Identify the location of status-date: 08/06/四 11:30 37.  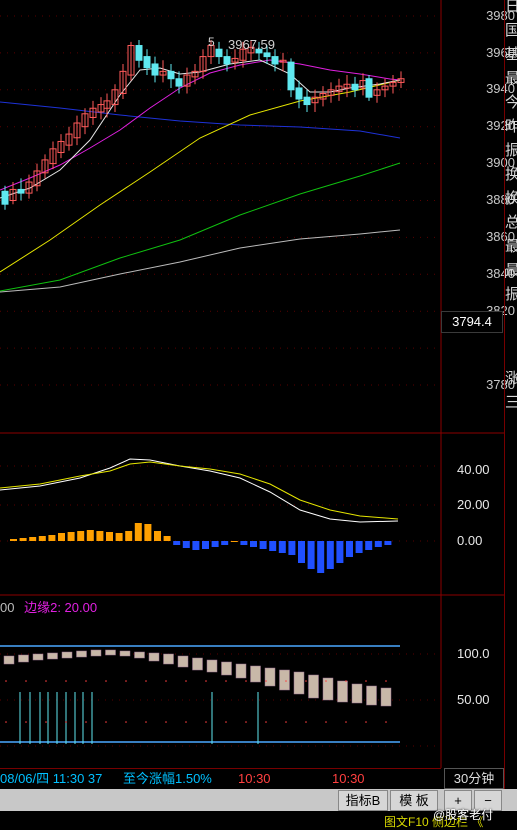
(51, 778).